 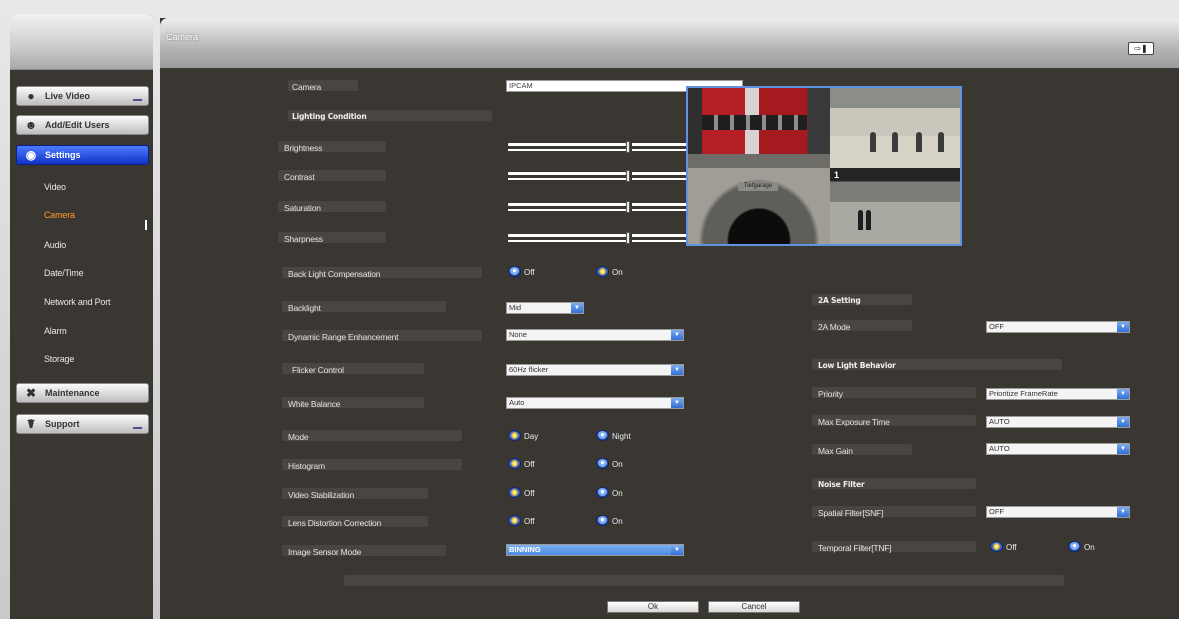 What do you see at coordinates (759, 206) in the screenshot?
I see `preview-tile-garage: Tiefgarage` at bounding box center [759, 206].